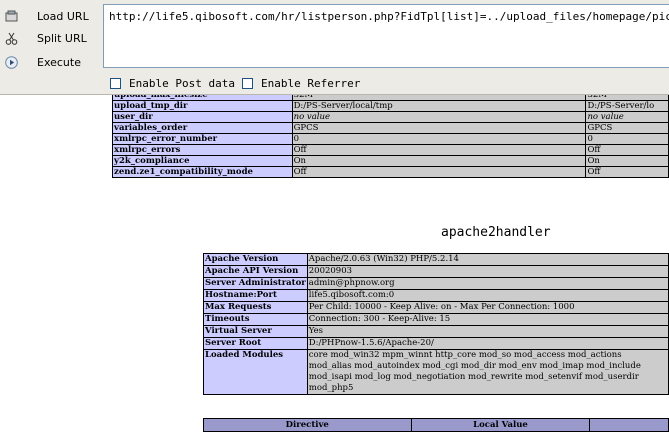 The height and width of the screenshot is (432, 669). What do you see at coordinates (202, 106) in the screenshot?
I see `directive-name: upload_tmp_dir` at bounding box center [202, 106].